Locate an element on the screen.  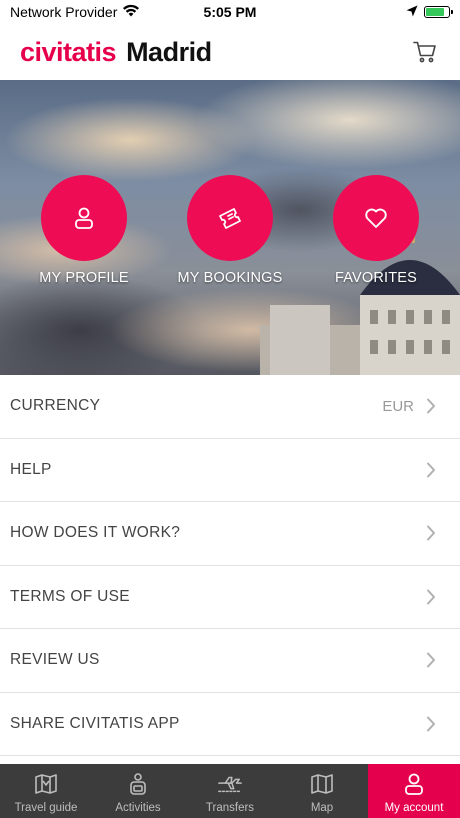
wifi-icon is located at coordinates (131, 12).